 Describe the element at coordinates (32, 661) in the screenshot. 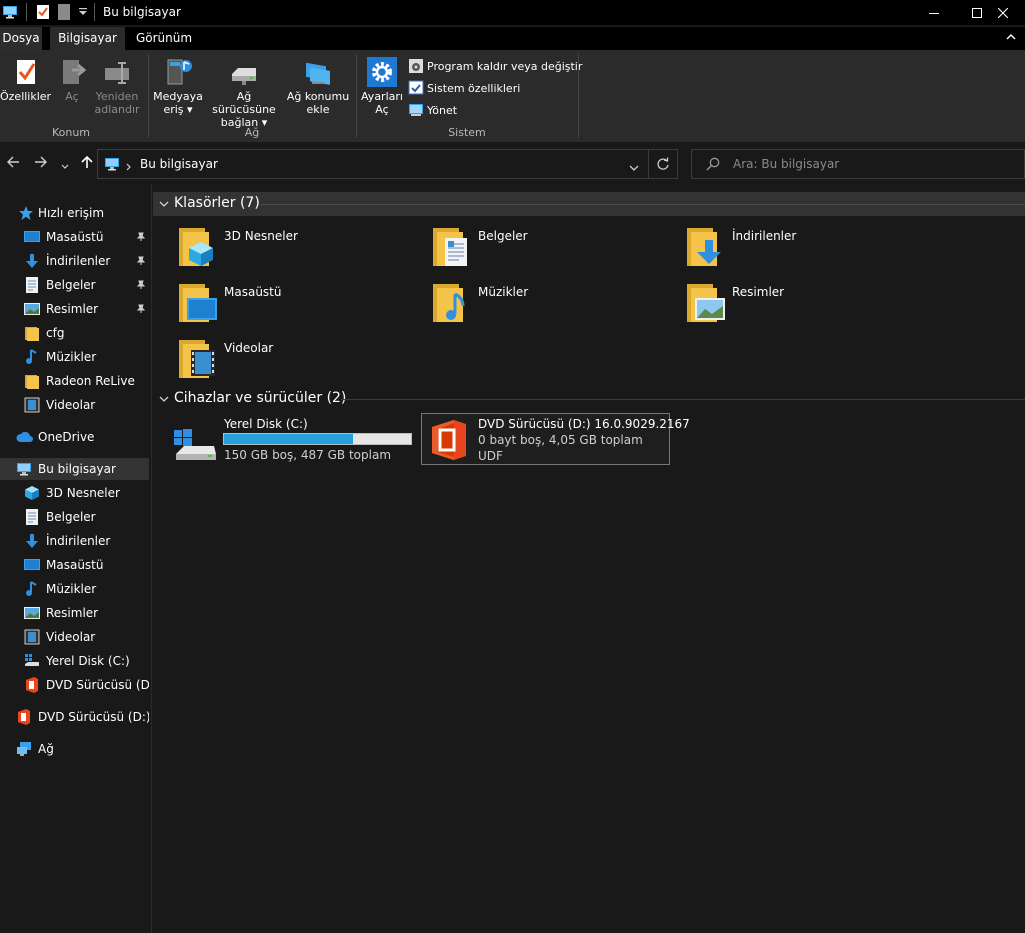

I see `drive-icon` at that location.